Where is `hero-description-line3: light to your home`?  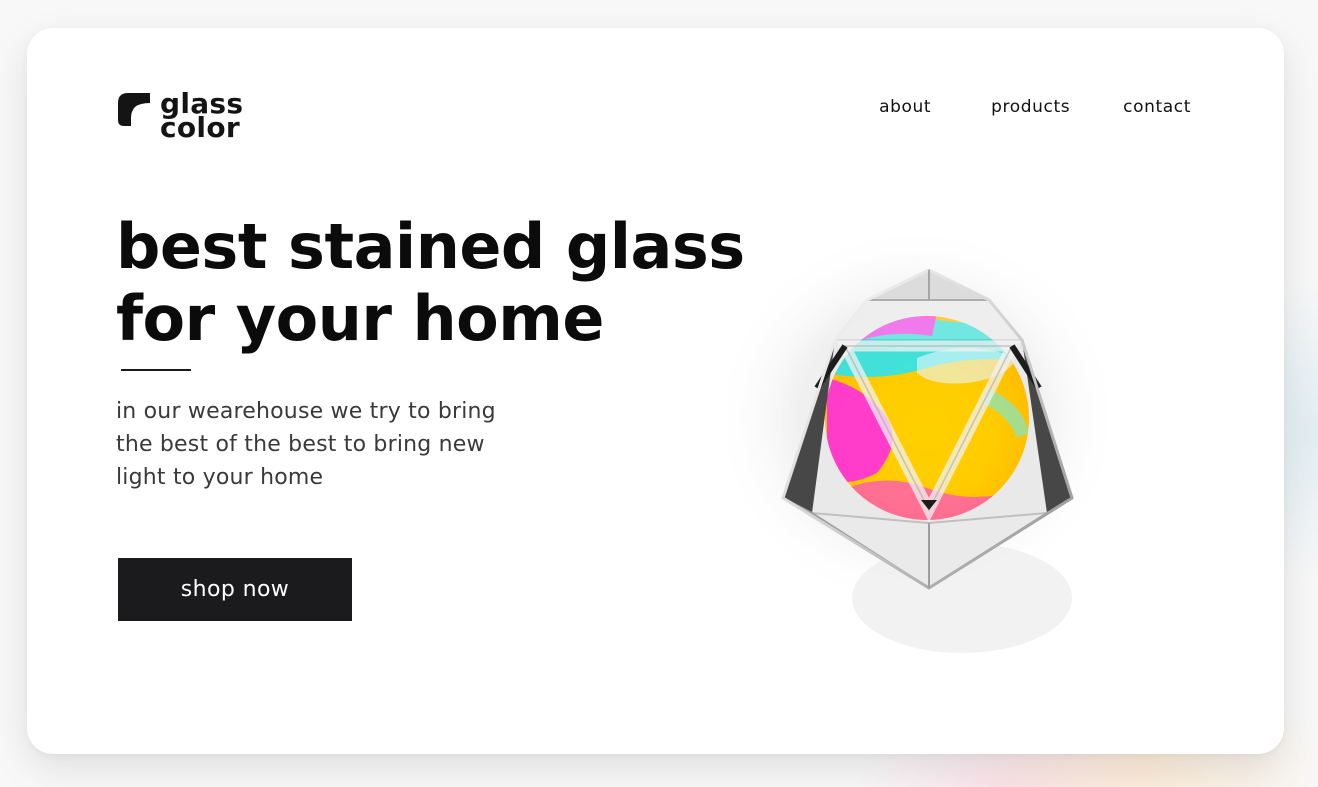 hero-description-line3: light to your home is located at coordinates (220, 477).